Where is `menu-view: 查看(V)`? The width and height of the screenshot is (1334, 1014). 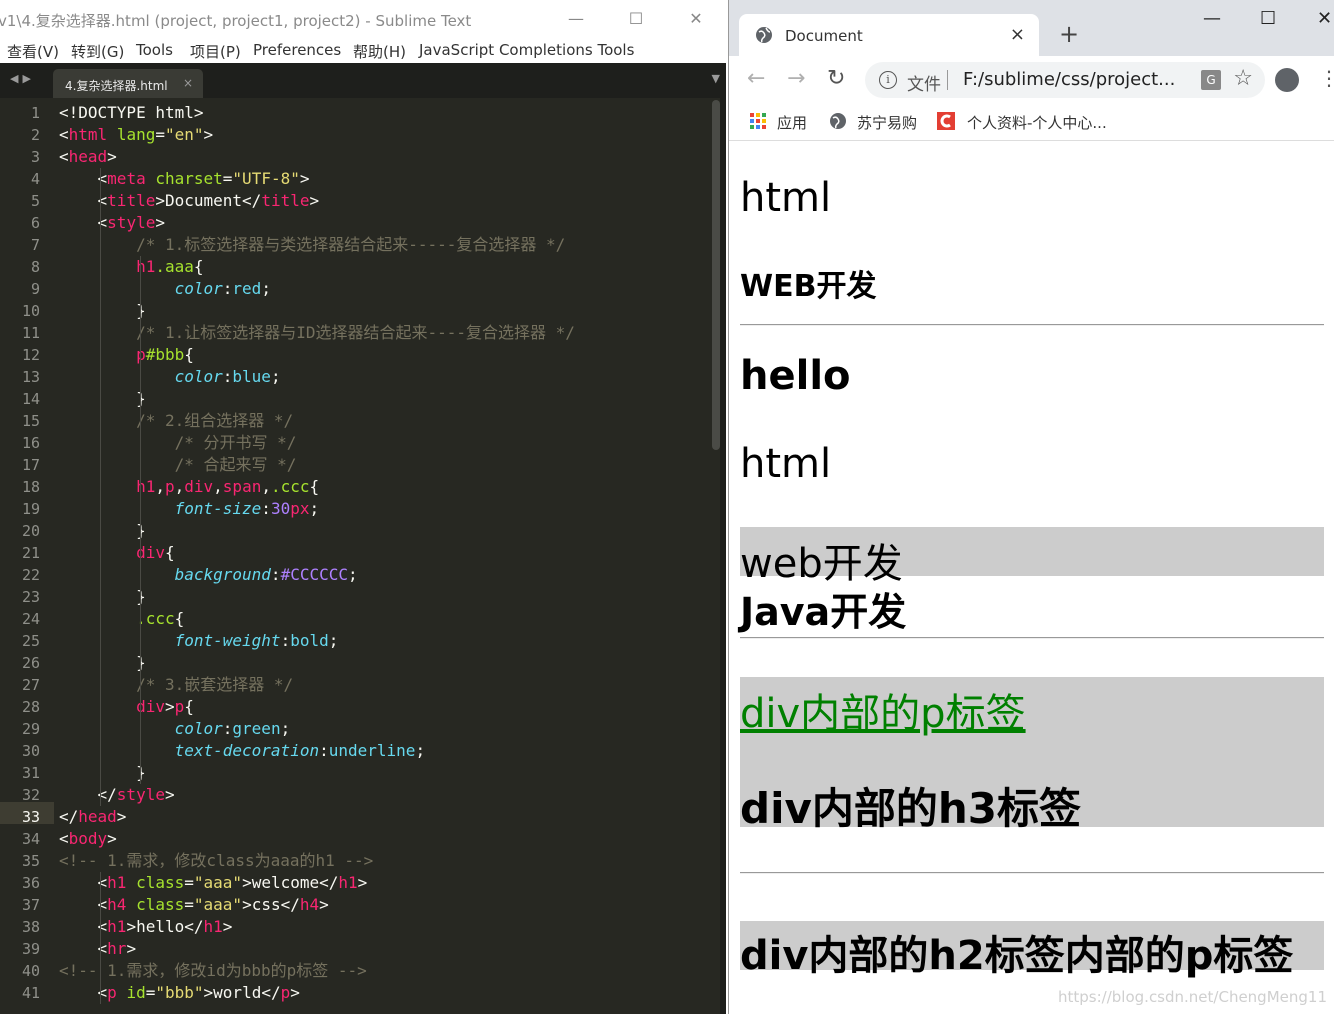 menu-view: 查看(V) is located at coordinates (33, 51).